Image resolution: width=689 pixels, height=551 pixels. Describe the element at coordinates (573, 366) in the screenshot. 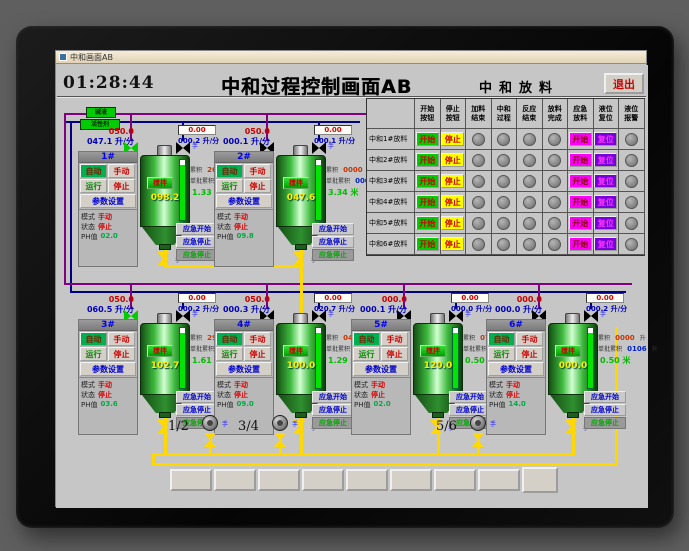

I see `tank-value: 000.0` at that location.